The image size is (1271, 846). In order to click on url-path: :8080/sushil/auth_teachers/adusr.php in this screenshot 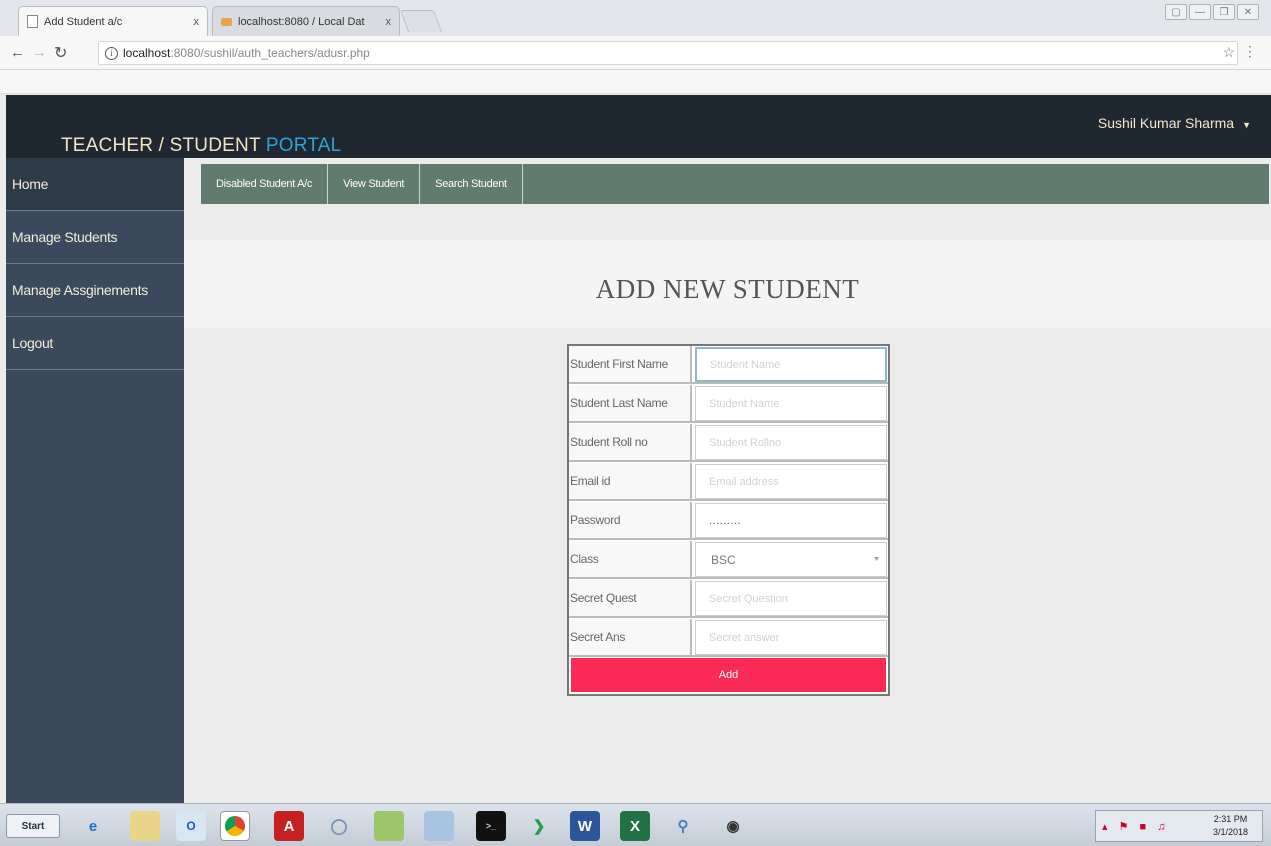, I will do `click(270, 53)`.